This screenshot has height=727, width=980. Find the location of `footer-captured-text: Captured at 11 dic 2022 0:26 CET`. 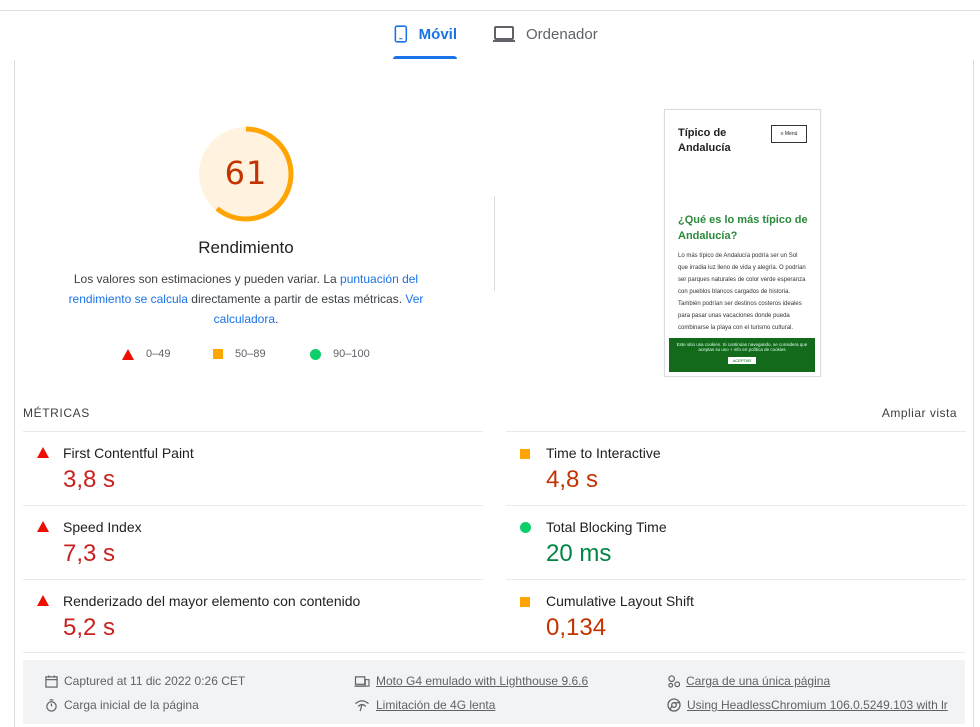

footer-captured-text: Captured at 11 dic 2022 0:26 CET is located at coordinates (155, 681).